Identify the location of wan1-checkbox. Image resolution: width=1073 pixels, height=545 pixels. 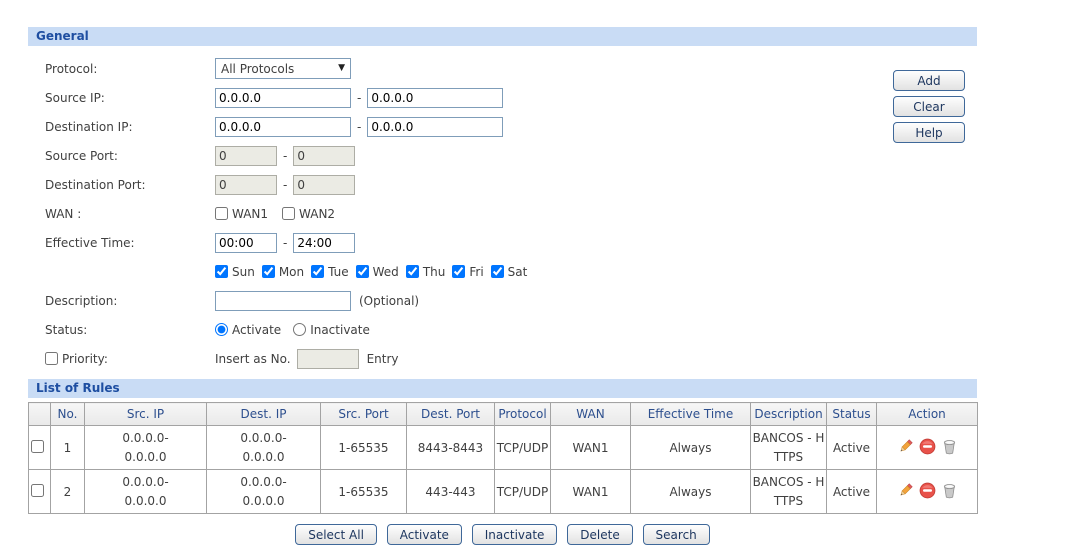
(221, 213).